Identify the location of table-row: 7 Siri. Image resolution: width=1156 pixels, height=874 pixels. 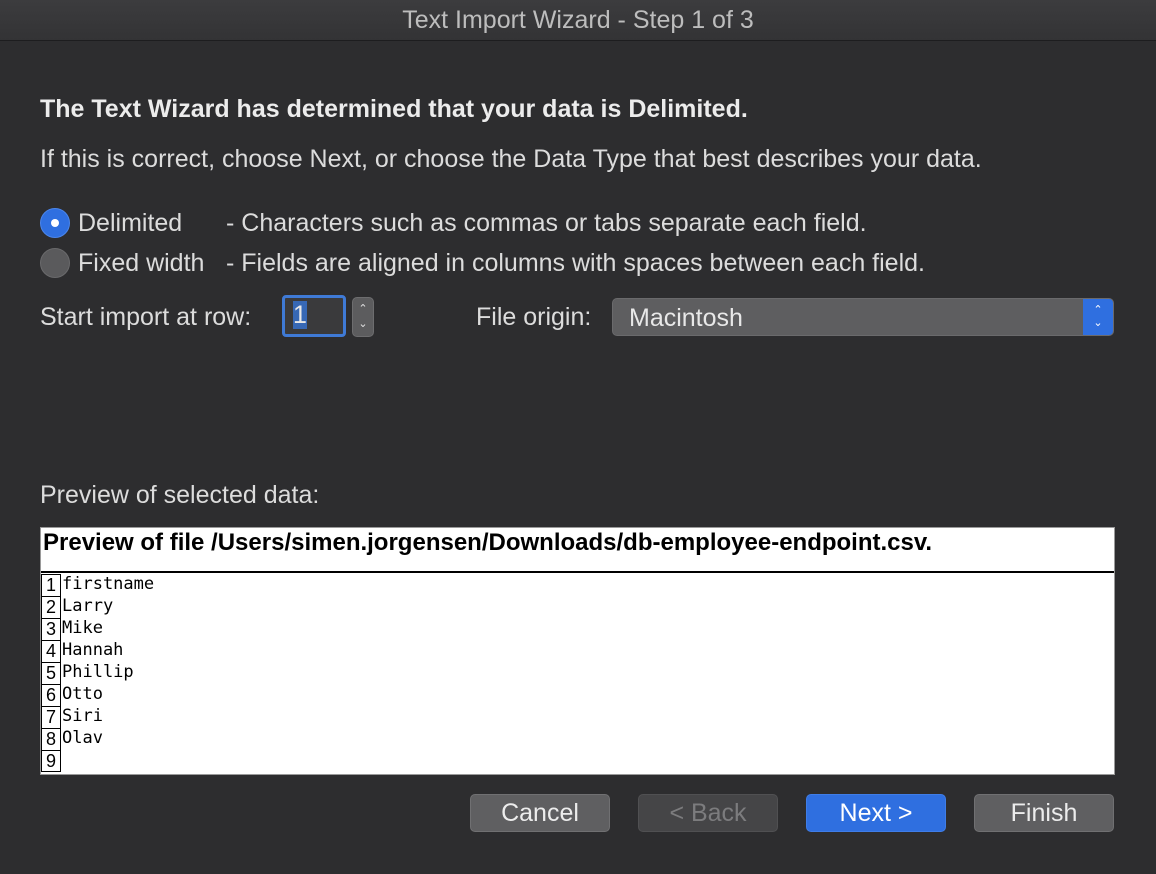
(577, 717).